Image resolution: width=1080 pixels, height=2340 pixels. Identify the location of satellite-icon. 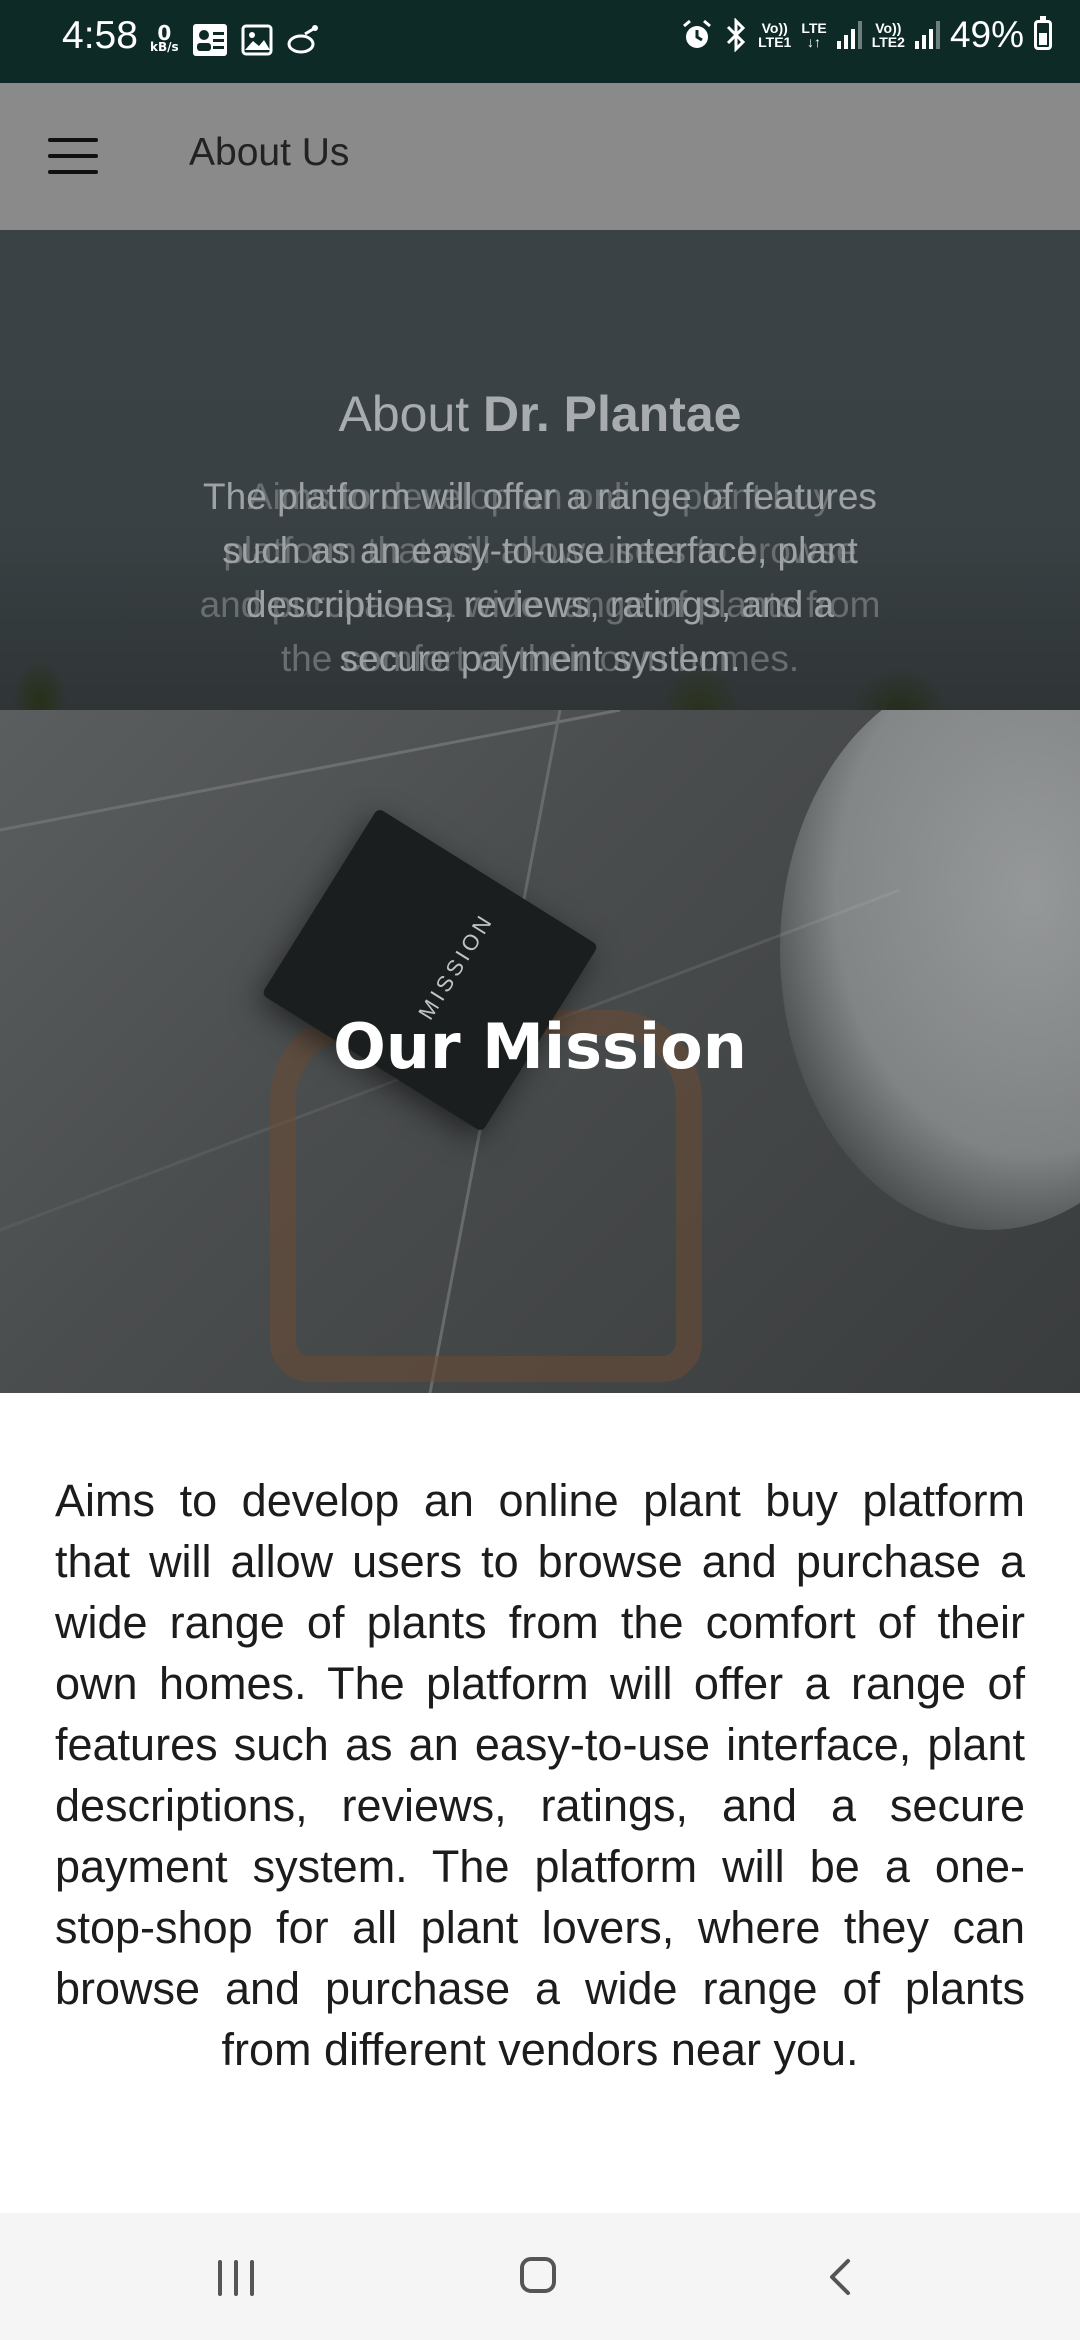
(302, 39).